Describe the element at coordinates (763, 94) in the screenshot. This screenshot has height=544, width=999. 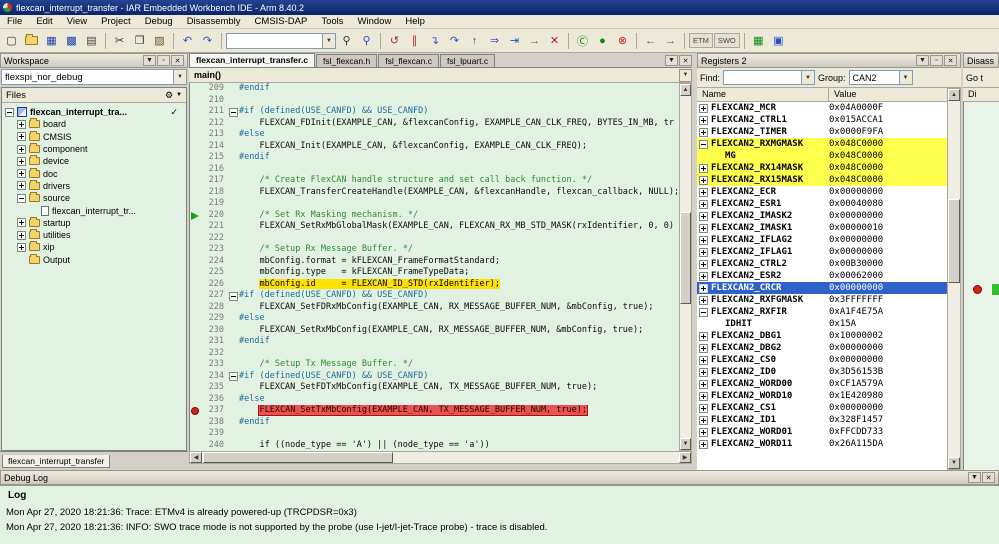
I see `column-name: Name` at that location.